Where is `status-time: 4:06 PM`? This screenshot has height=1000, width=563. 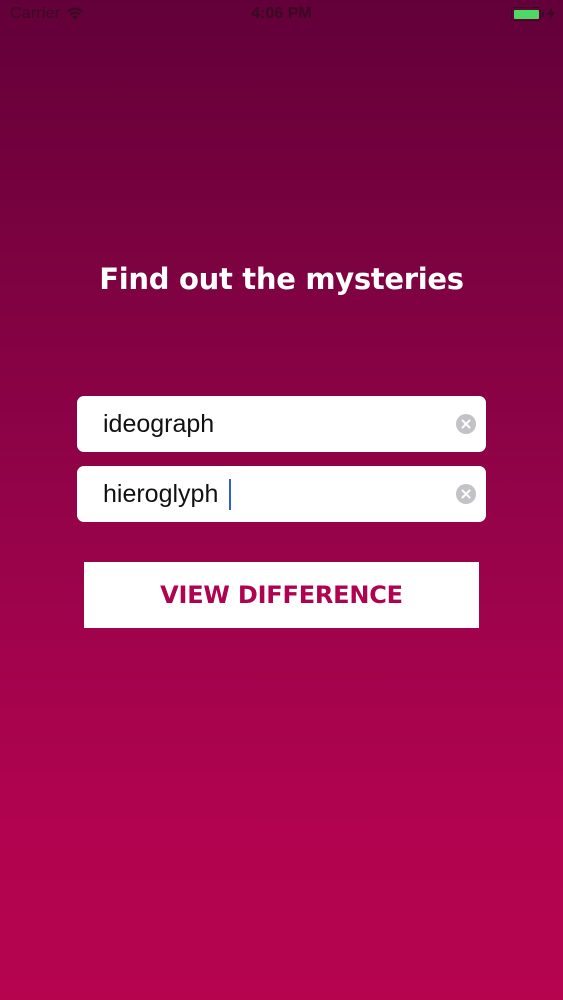 status-time: 4:06 PM is located at coordinates (281, 13).